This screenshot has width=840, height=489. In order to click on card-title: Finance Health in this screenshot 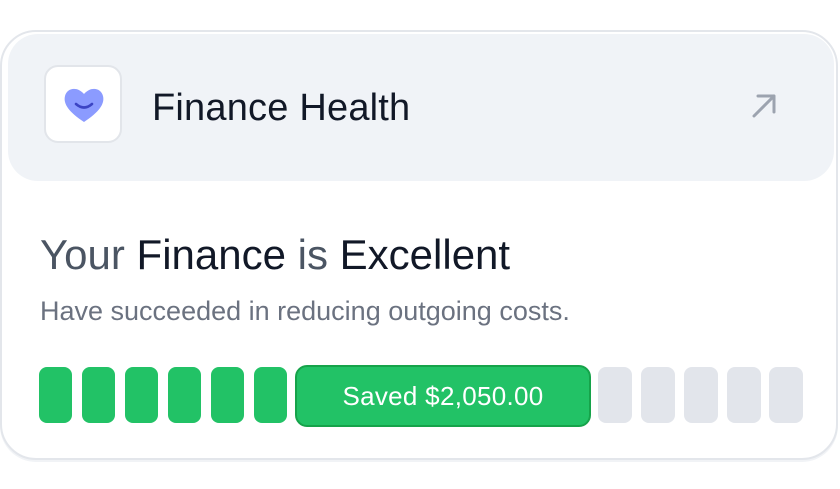, I will do `click(281, 108)`.